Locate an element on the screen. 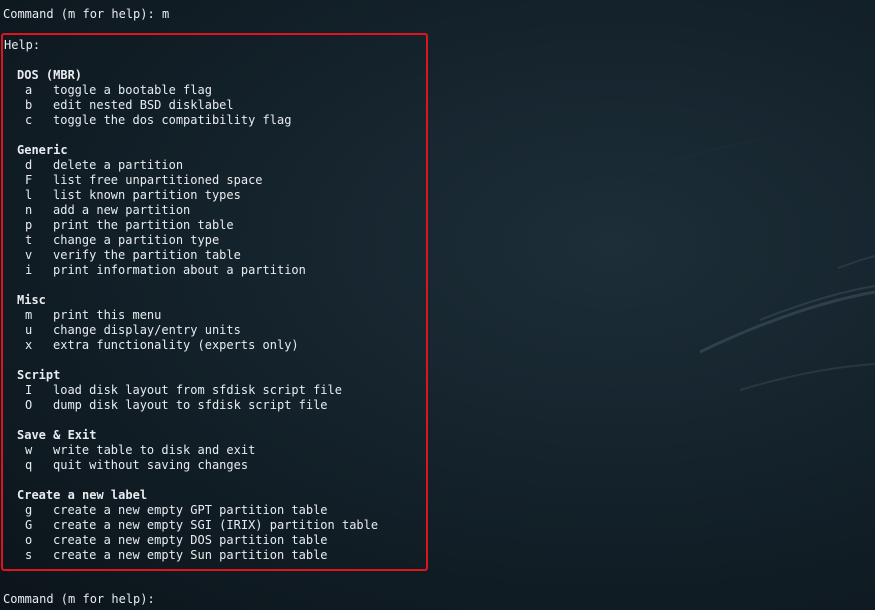 The width and height of the screenshot is (875, 610). command-row: m print this menu is located at coordinates (93, 315).